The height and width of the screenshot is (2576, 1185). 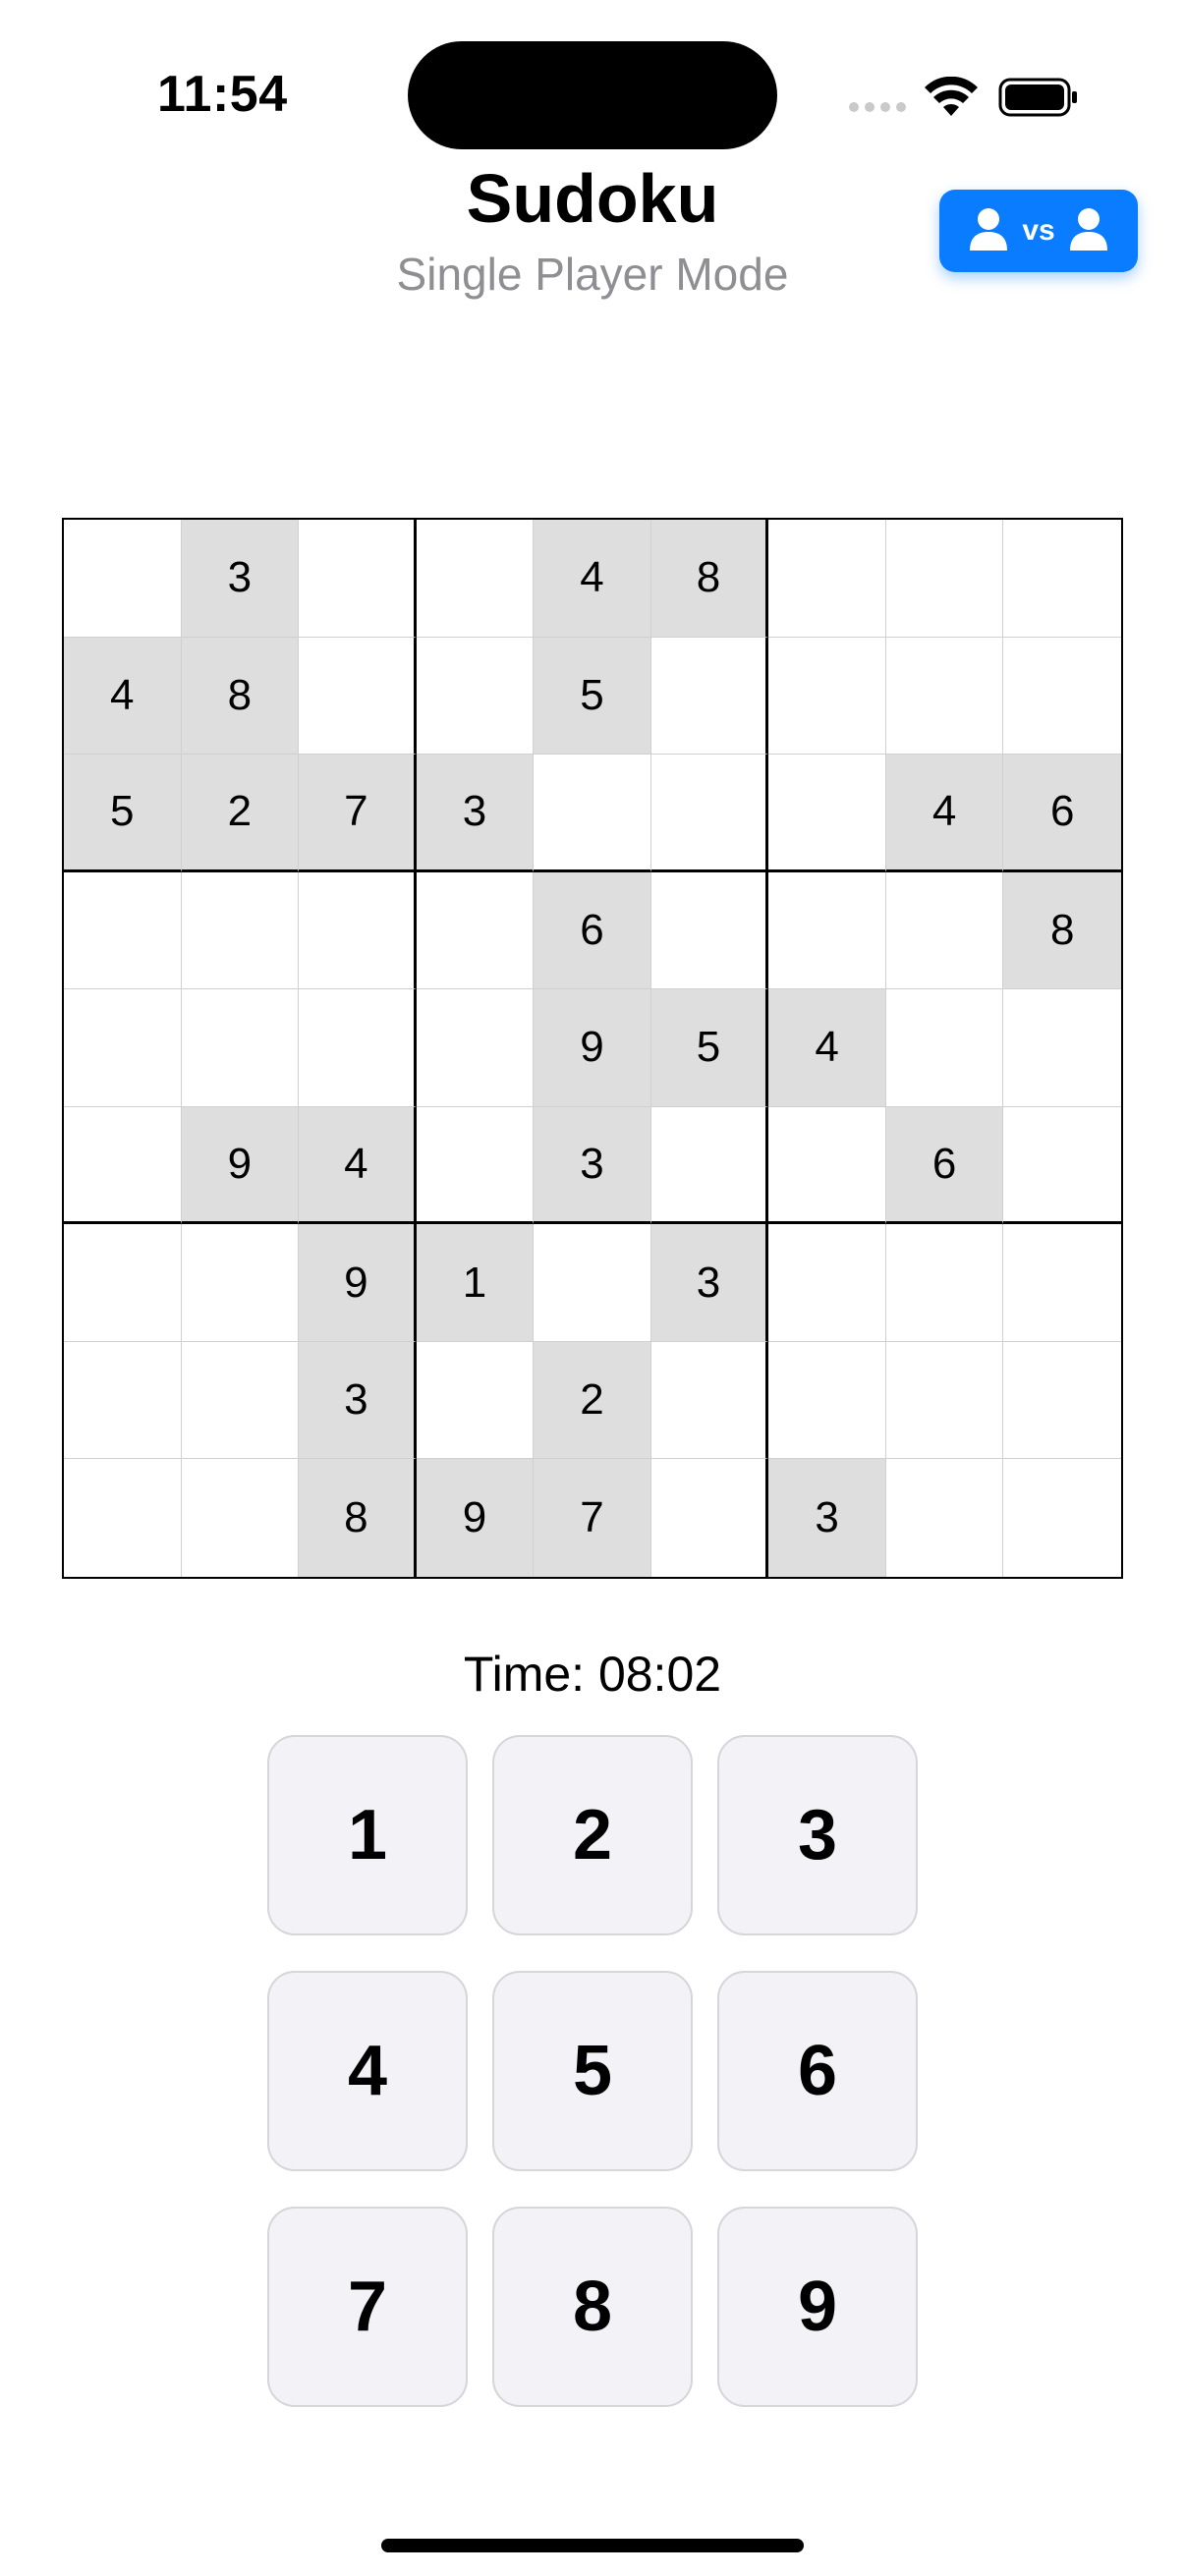 What do you see at coordinates (710, 1400) in the screenshot?
I see `board-cell-r8-c6` at bounding box center [710, 1400].